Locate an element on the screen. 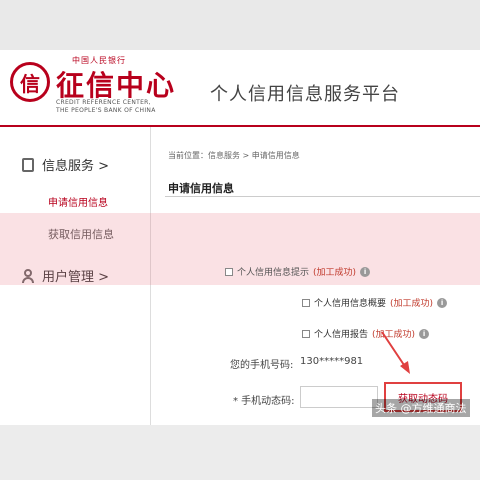 The image size is (480, 480). sidebar-item-apply-credit-info: 申请信用信息 is located at coordinates (78, 201).